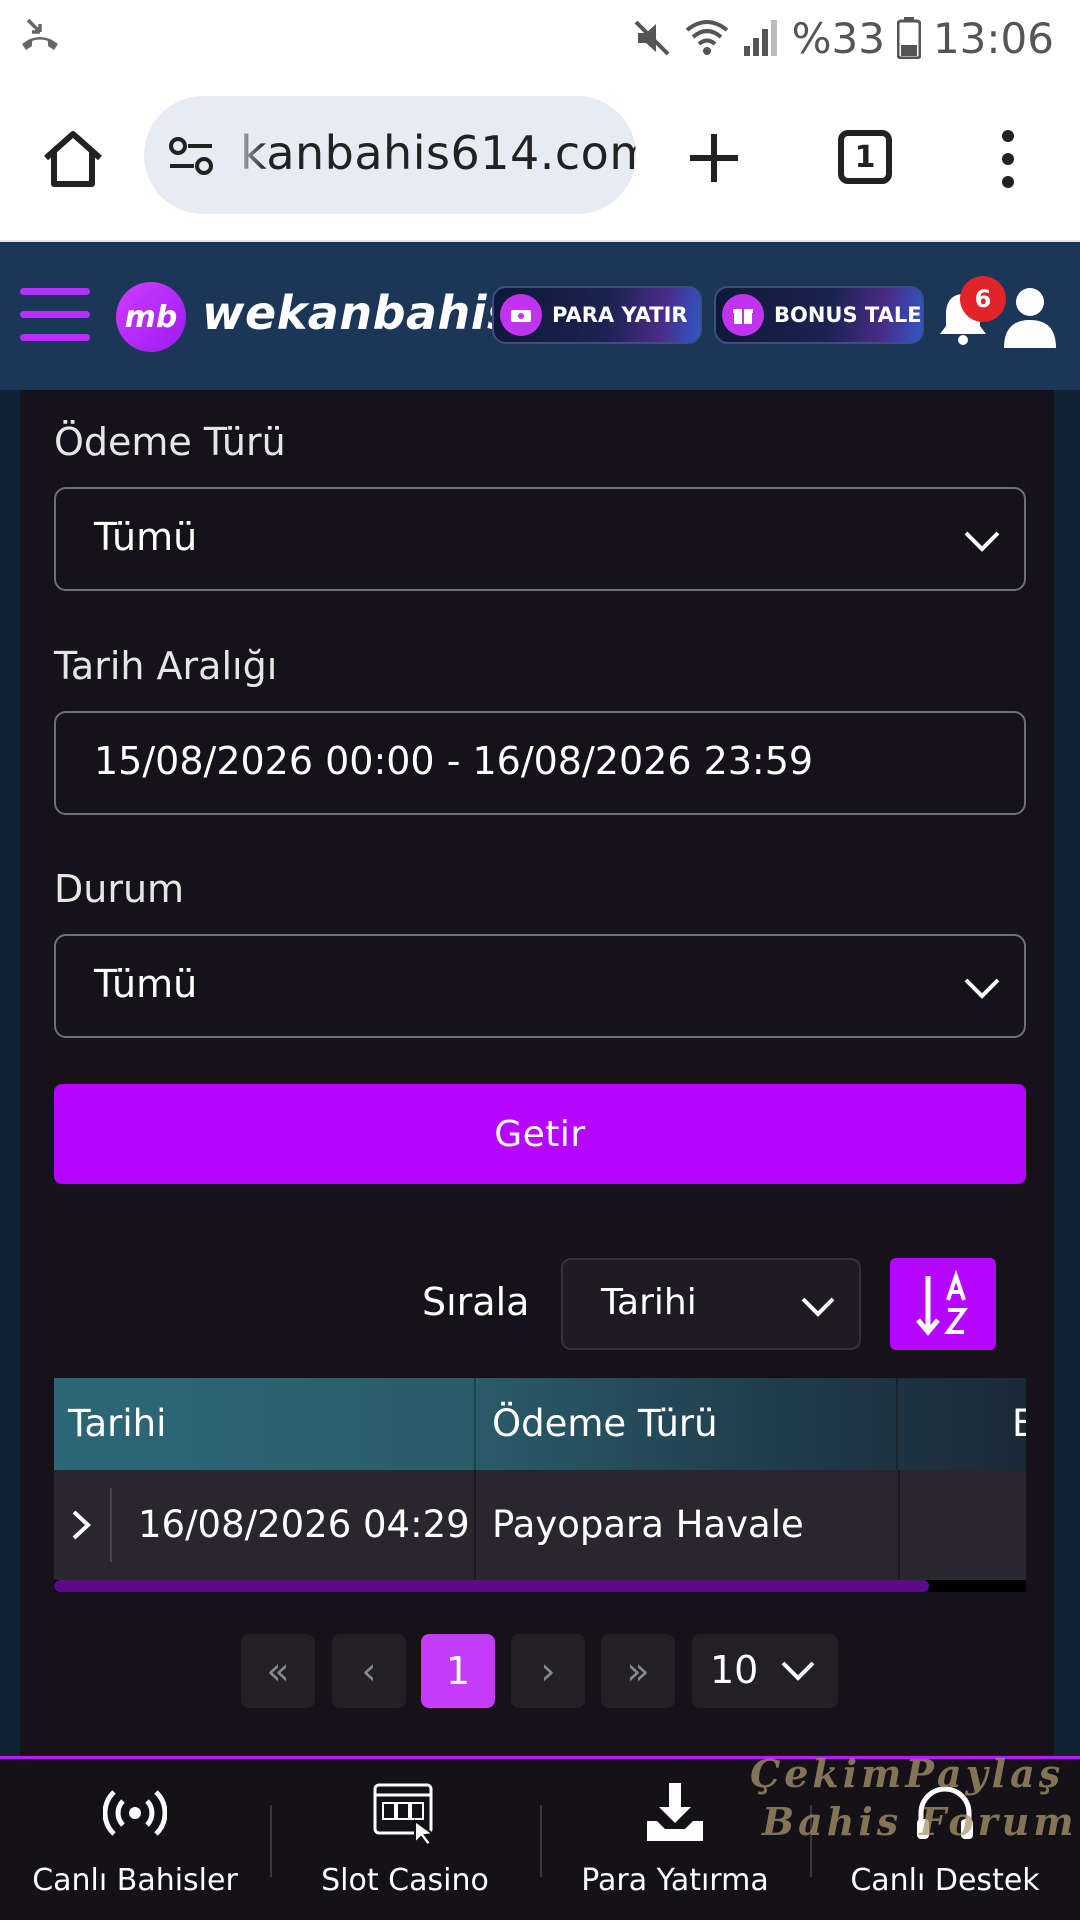 This screenshot has width=1080, height=1923. Describe the element at coordinates (278, 1671) in the screenshot. I see `first-page-button: «` at that location.